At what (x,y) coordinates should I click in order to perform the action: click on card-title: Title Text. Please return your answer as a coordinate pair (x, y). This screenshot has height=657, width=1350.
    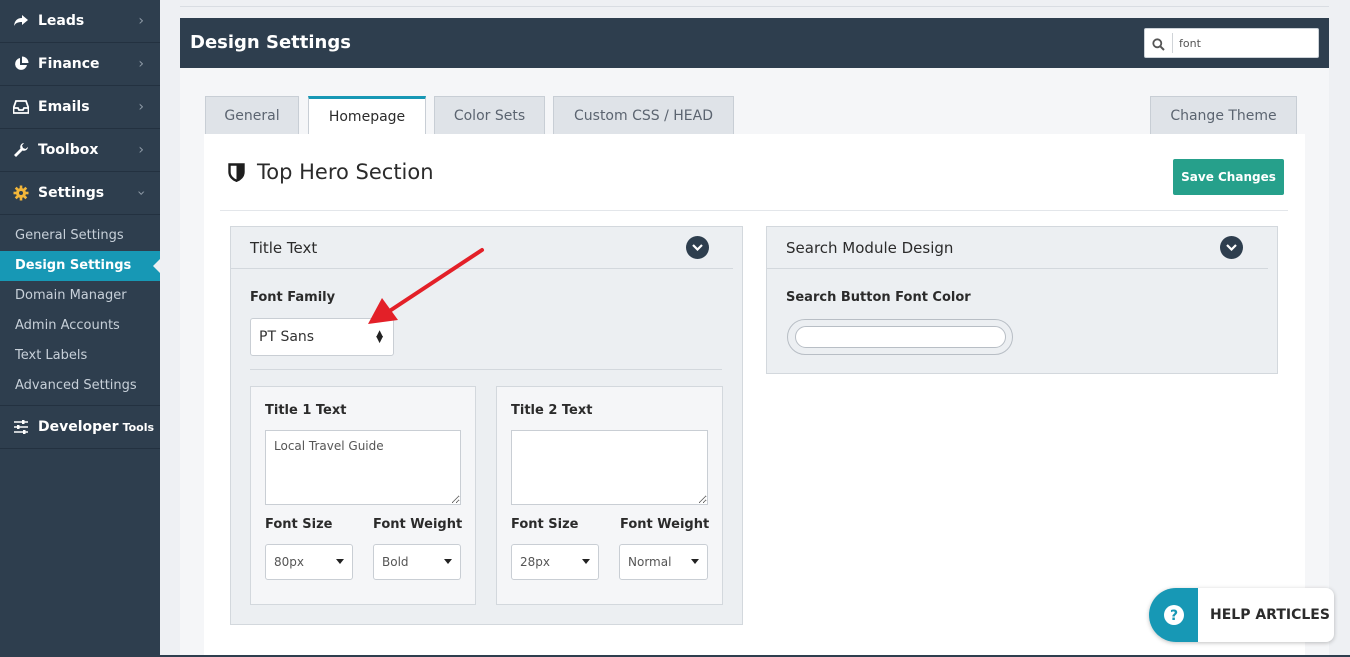
    Looking at the image, I should click on (284, 247).